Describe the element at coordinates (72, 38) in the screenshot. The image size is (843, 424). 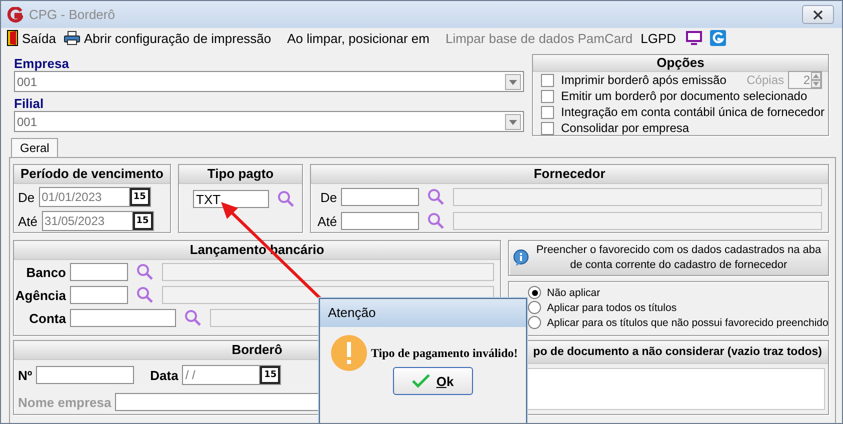
I see `printer-icon` at that location.